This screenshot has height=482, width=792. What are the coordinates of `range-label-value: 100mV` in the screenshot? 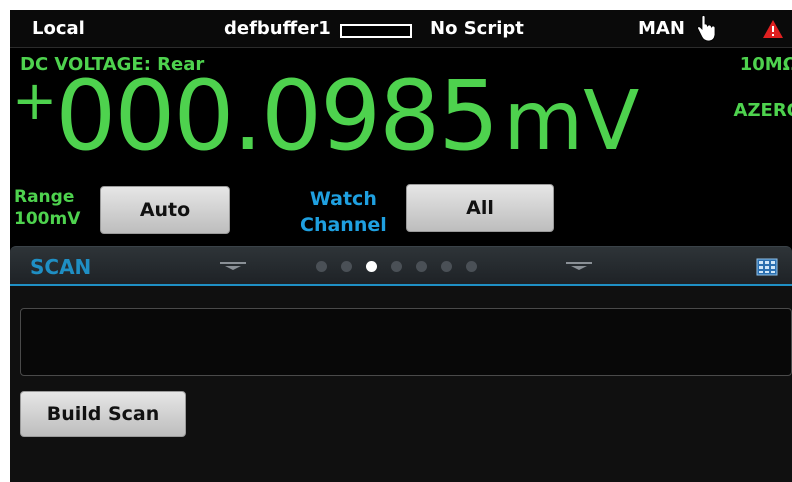 It's located at (47, 219).